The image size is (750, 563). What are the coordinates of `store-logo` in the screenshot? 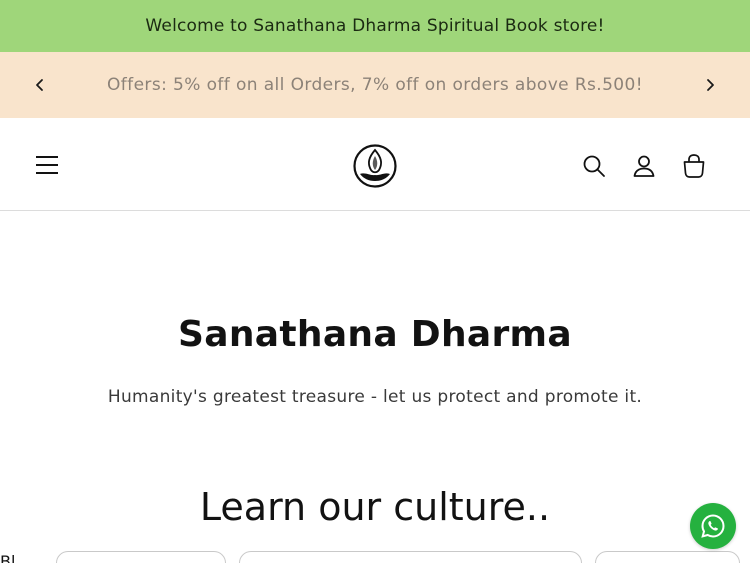 It's located at (375, 166).